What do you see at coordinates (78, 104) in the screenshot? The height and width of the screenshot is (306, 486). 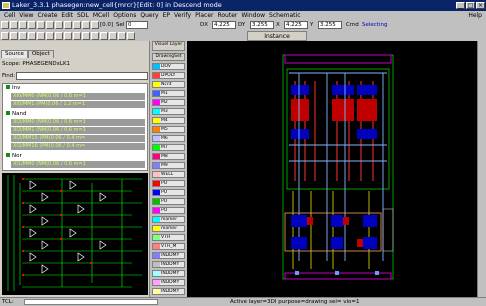 I see `tree-item: XI0/MM1 (PM(0.06 / 1.2 m=1` at bounding box center [78, 104].